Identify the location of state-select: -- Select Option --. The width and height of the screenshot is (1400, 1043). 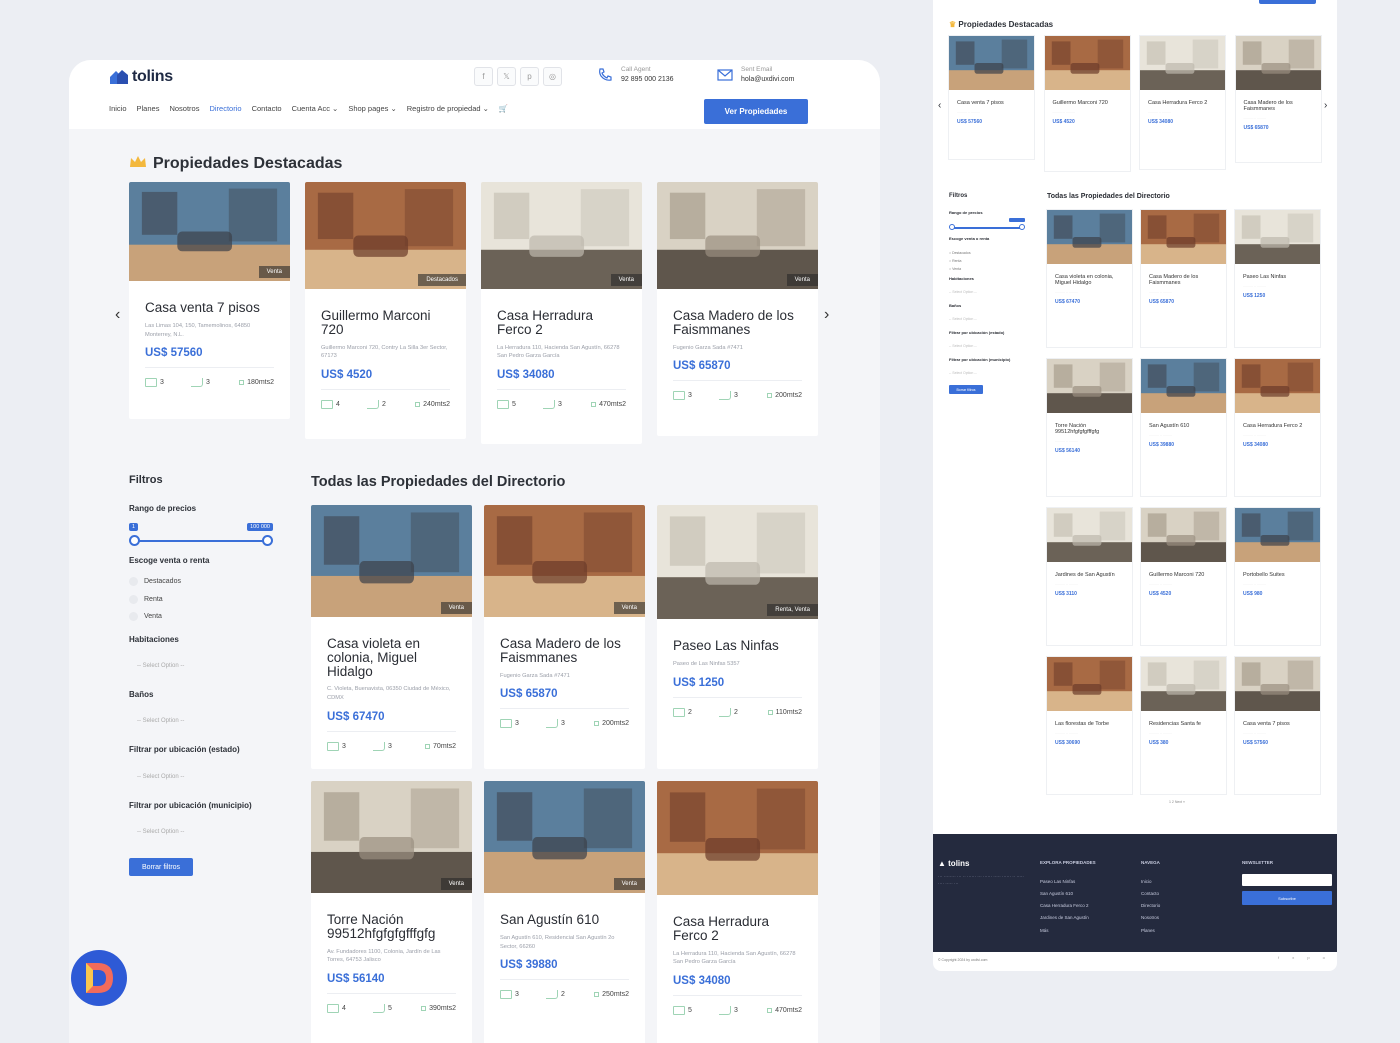
(160, 777).